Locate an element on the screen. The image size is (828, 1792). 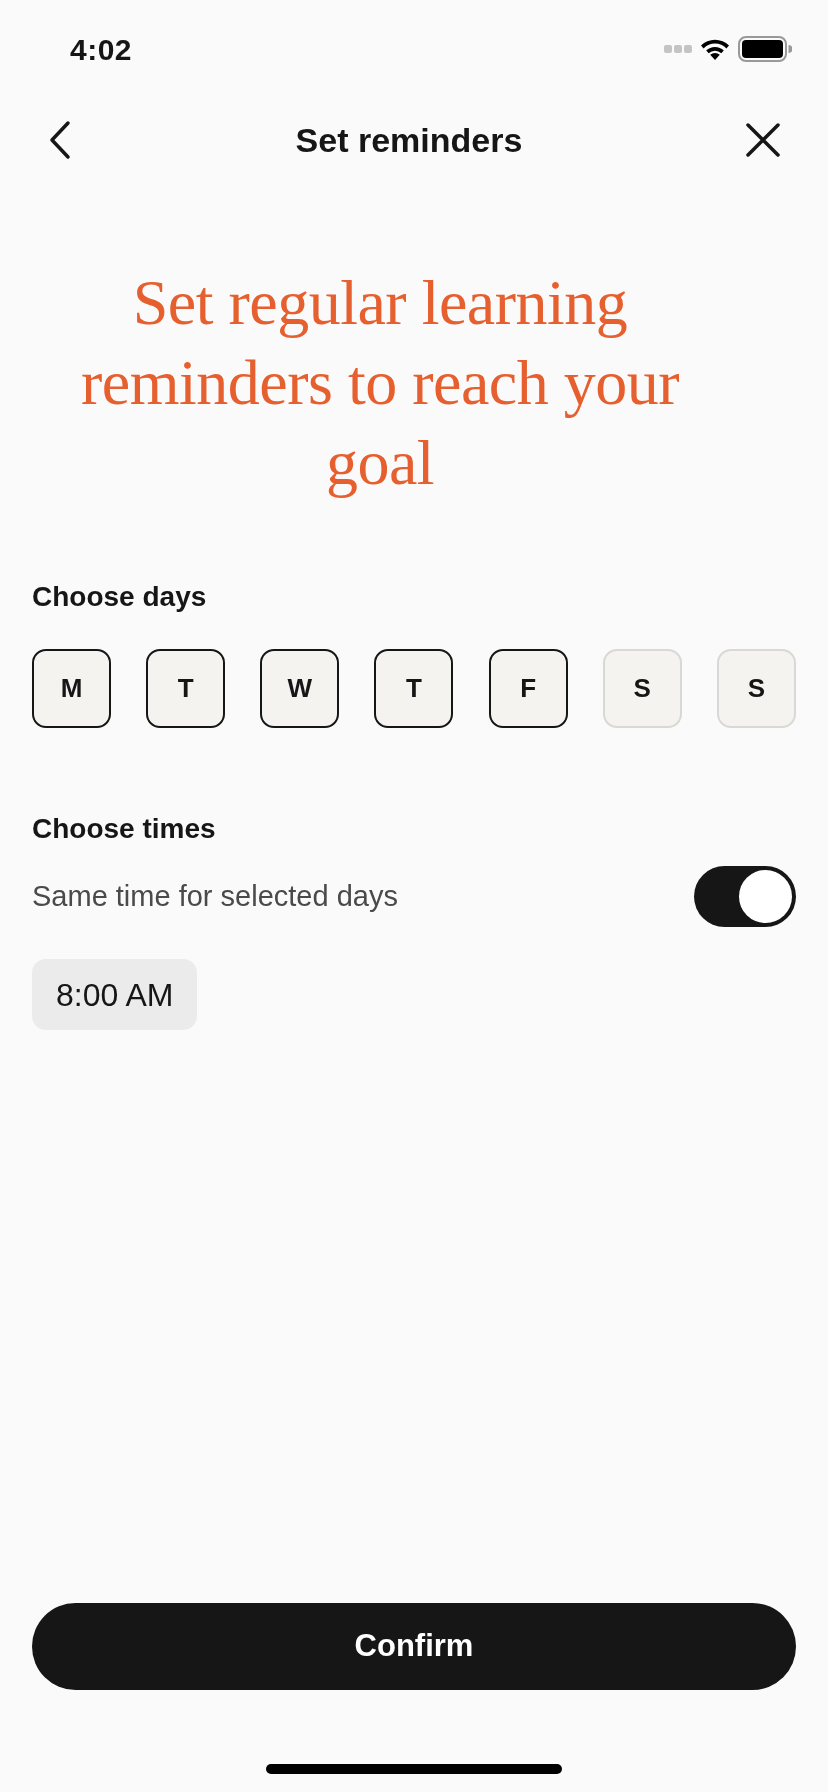
screen-title: Set reminders is located at coordinates (409, 140).